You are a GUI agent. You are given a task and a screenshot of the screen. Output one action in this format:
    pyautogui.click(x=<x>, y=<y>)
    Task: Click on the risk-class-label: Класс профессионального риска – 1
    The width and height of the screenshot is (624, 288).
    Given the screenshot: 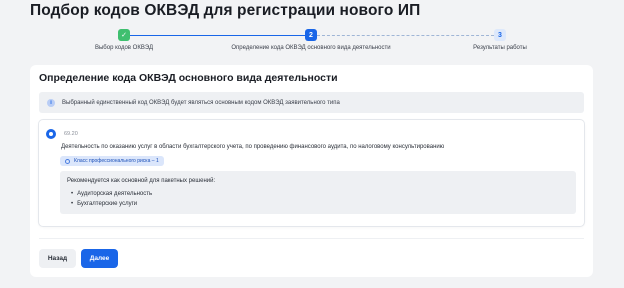 What is the action you would take?
    pyautogui.click(x=116, y=161)
    